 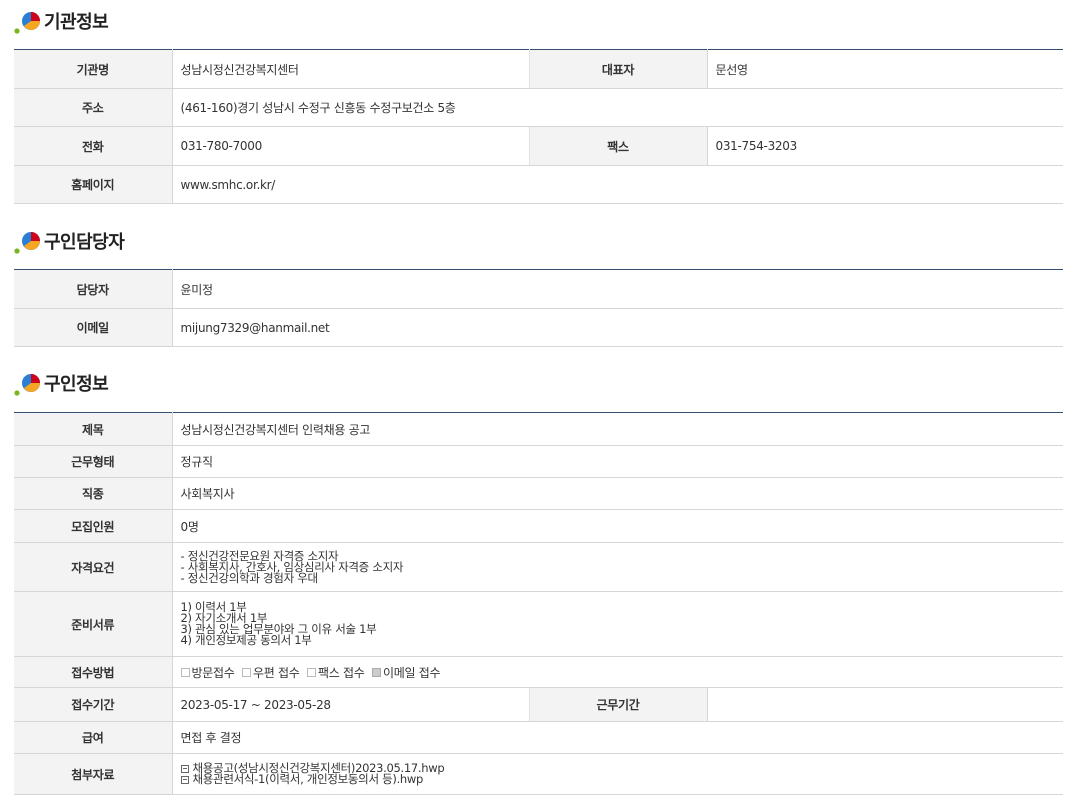 I want to click on job-count-value: 0명, so click(x=618, y=526).